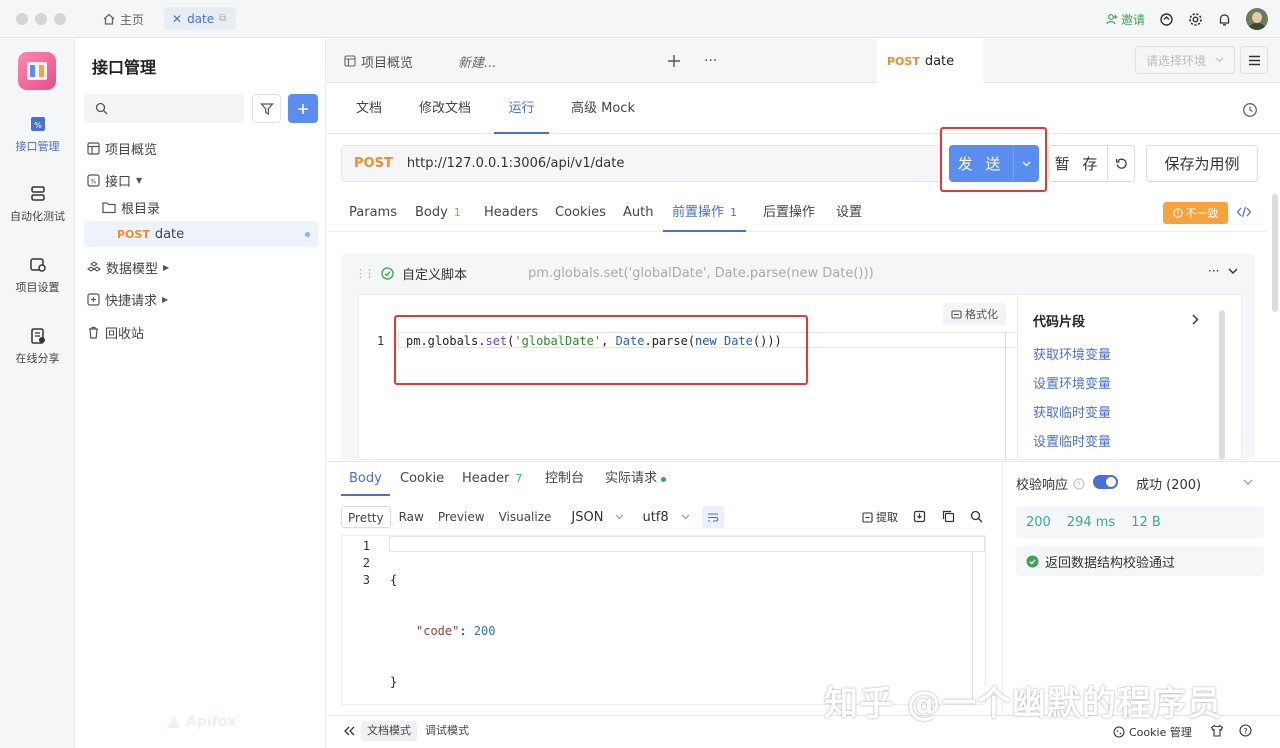  I want to click on cookie-manager-button: Cookie 管理, so click(1152, 732).